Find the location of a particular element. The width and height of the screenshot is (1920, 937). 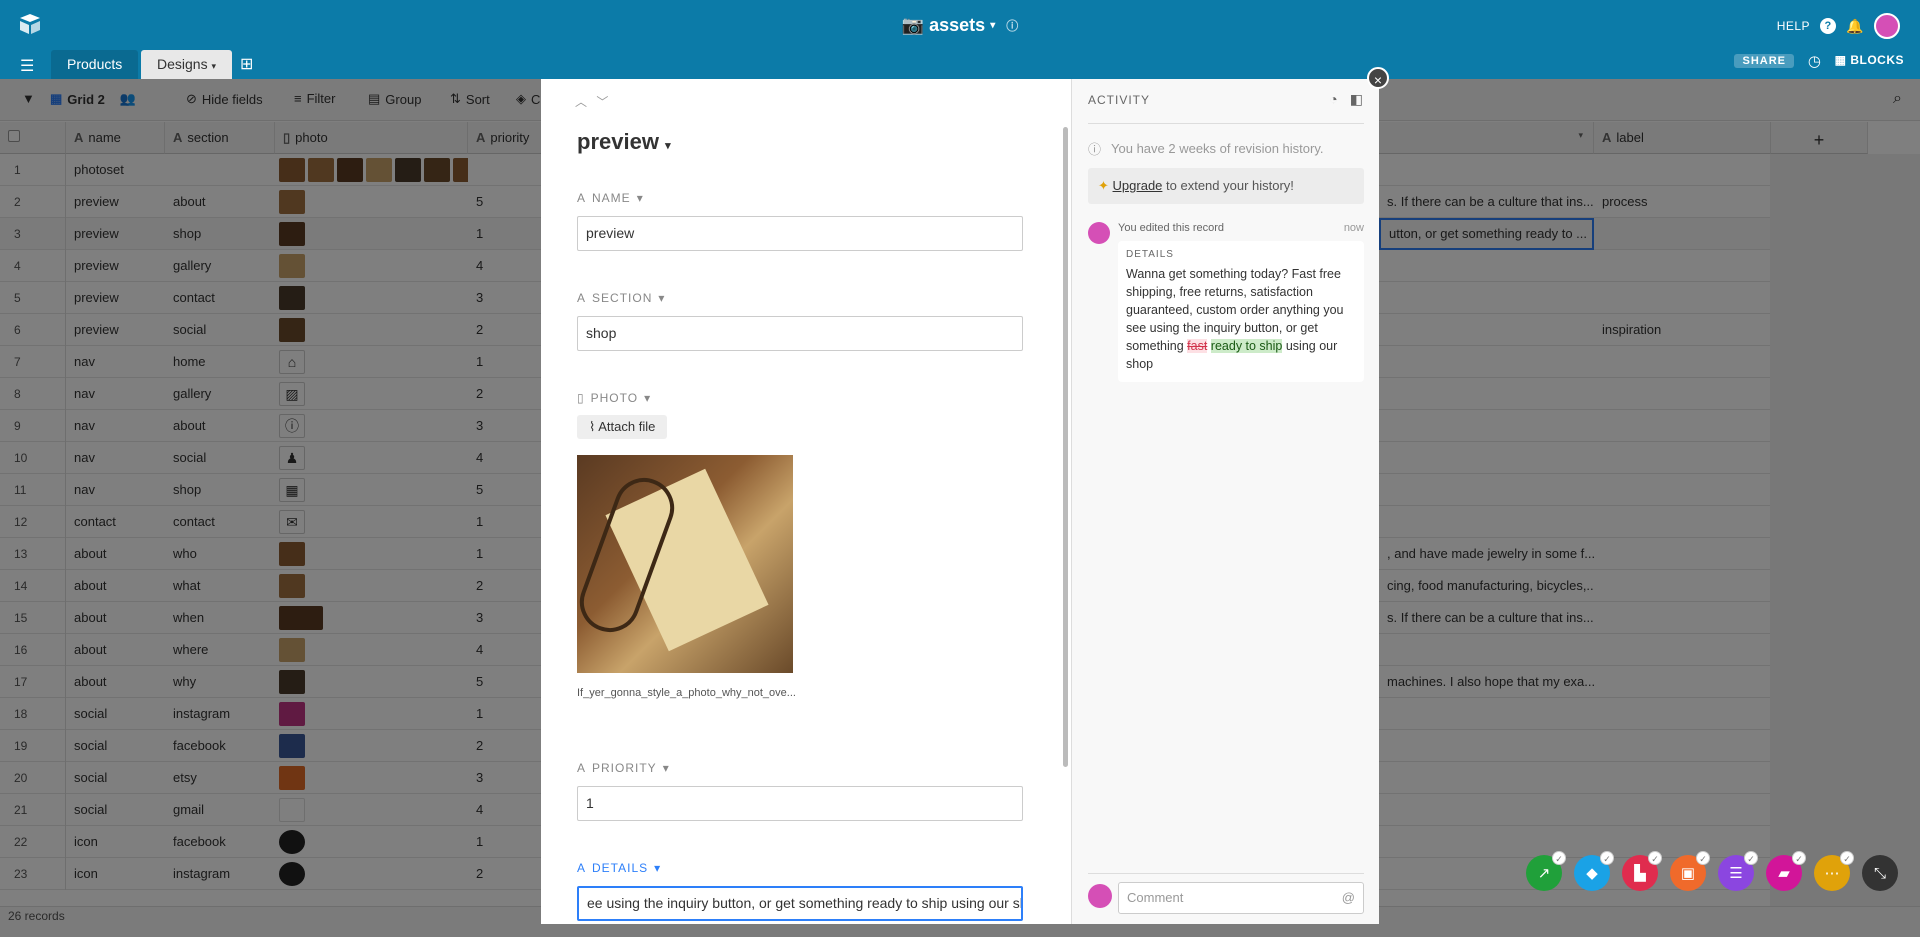

edit-time: now is located at coordinates (1353, 228).